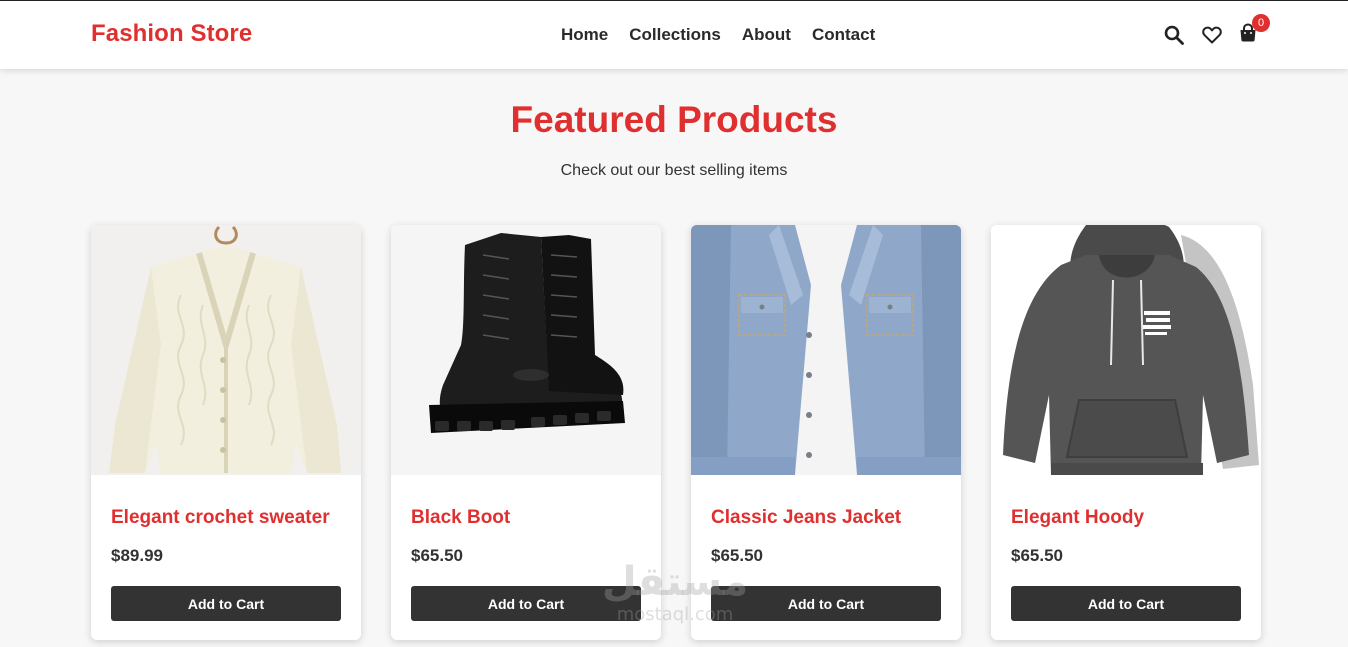 Image resolution: width=1348 pixels, height=647 pixels. Describe the element at coordinates (1261, 23) in the screenshot. I see `cart-count-badge: 0` at that location.